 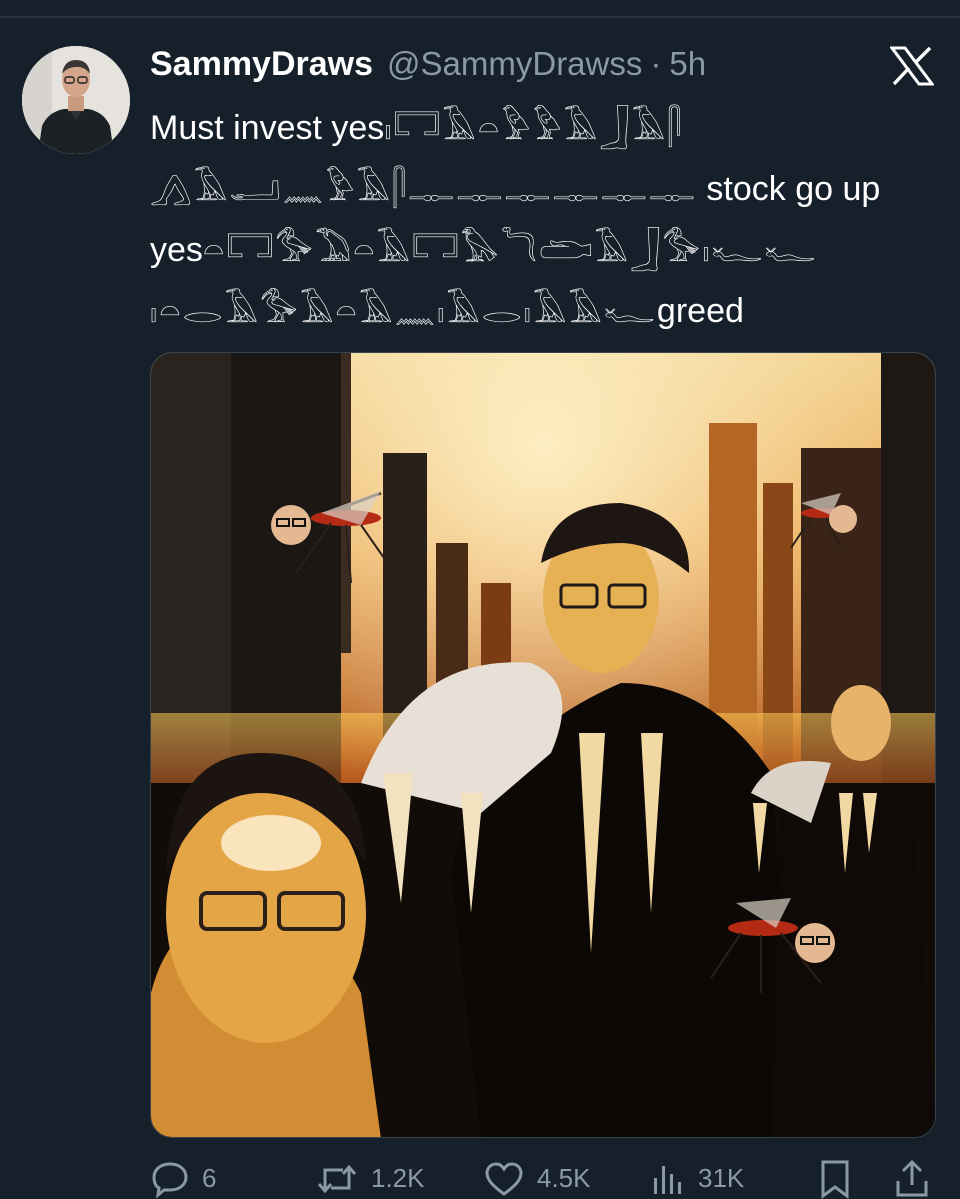 I want to click on reply-count: 6, so click(x=209, y=1178).